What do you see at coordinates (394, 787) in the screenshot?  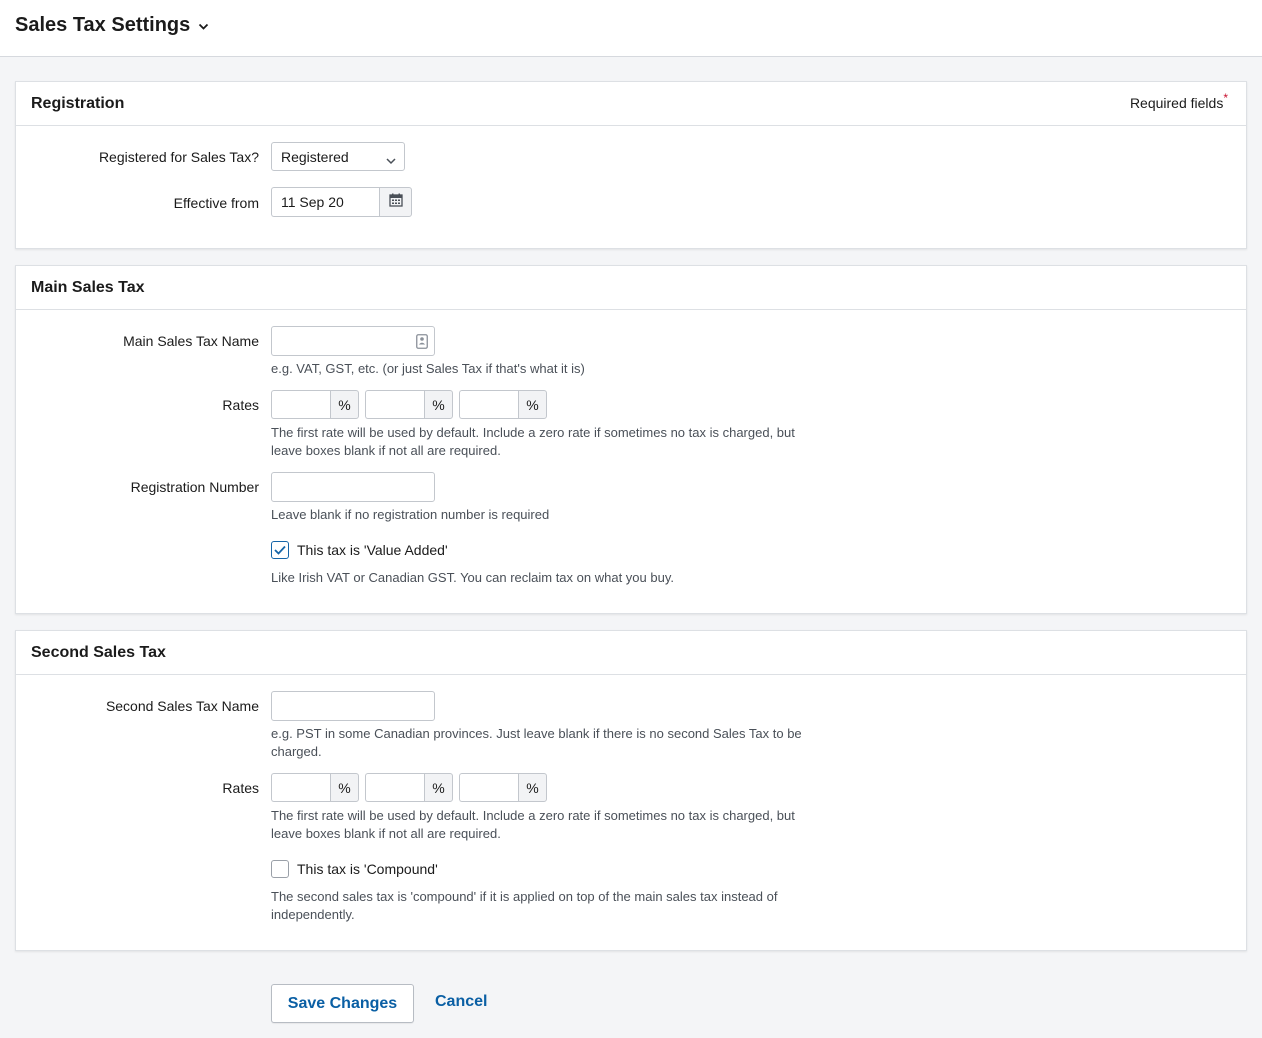 I see `second-rate-2-input` at bounding box center [394, 787].